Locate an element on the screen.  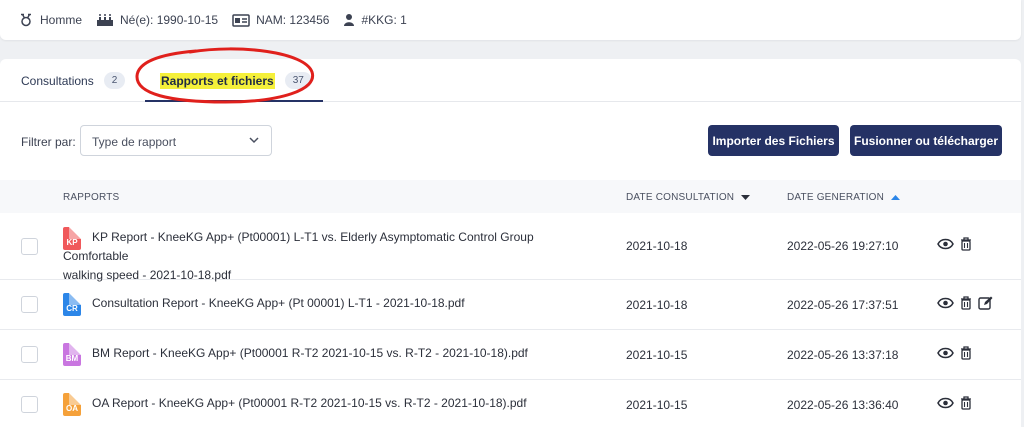
header-date-consultation: DATE CONSULTATION is located at coordinates (688, 197).